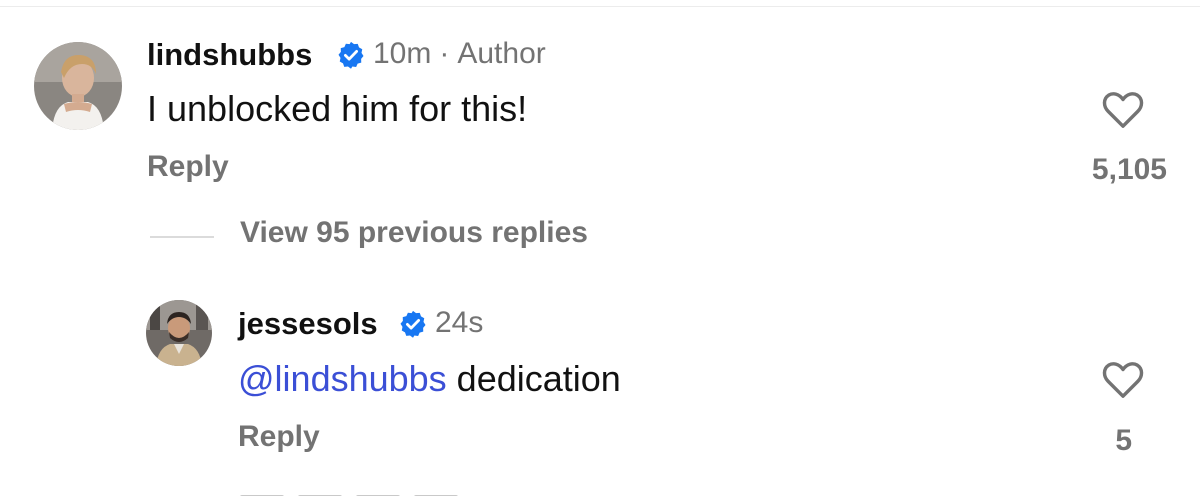 This screenshot has height=496, width=1200. I want to click on avatar-photo-woman-icon, so click(78, 86).